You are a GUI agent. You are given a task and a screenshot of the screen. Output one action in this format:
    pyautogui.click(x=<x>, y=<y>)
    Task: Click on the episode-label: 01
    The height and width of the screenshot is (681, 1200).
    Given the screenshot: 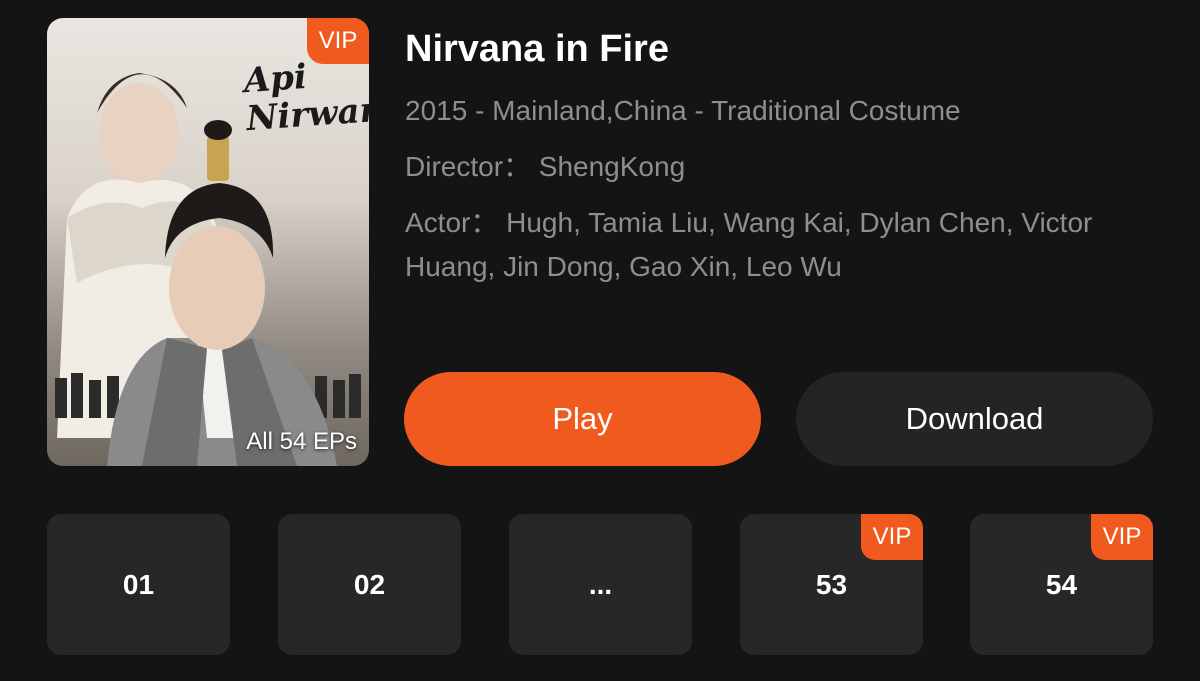 What is the action you would take?
    pyautogui.click(x=138, y=584)
    